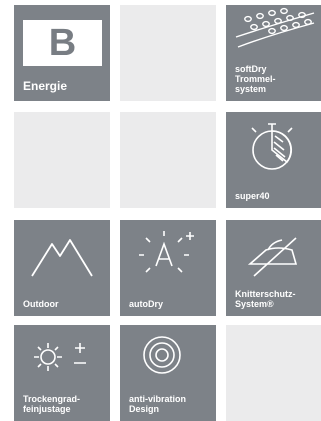  Describe the element at coordinates (252, 196) in the screenshot. I see `super40-label: super40` at that location.